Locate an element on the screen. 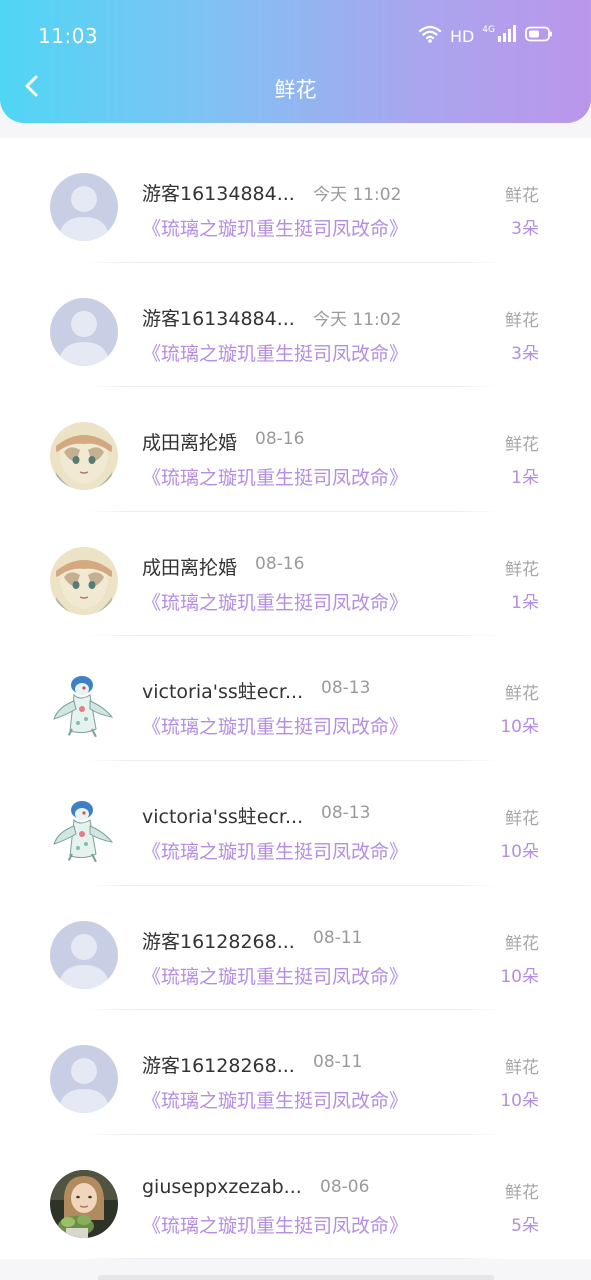 The image size is (591, 1280). gift-time: 08-06 is located at coordinates (345, 1186).